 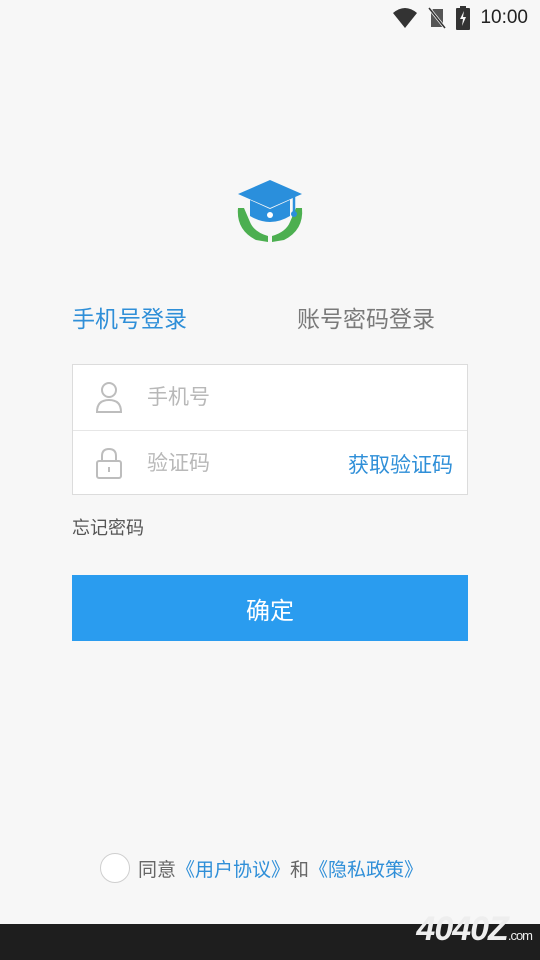 I want to click on agreement-checkbox, so click(x=115, y=868).